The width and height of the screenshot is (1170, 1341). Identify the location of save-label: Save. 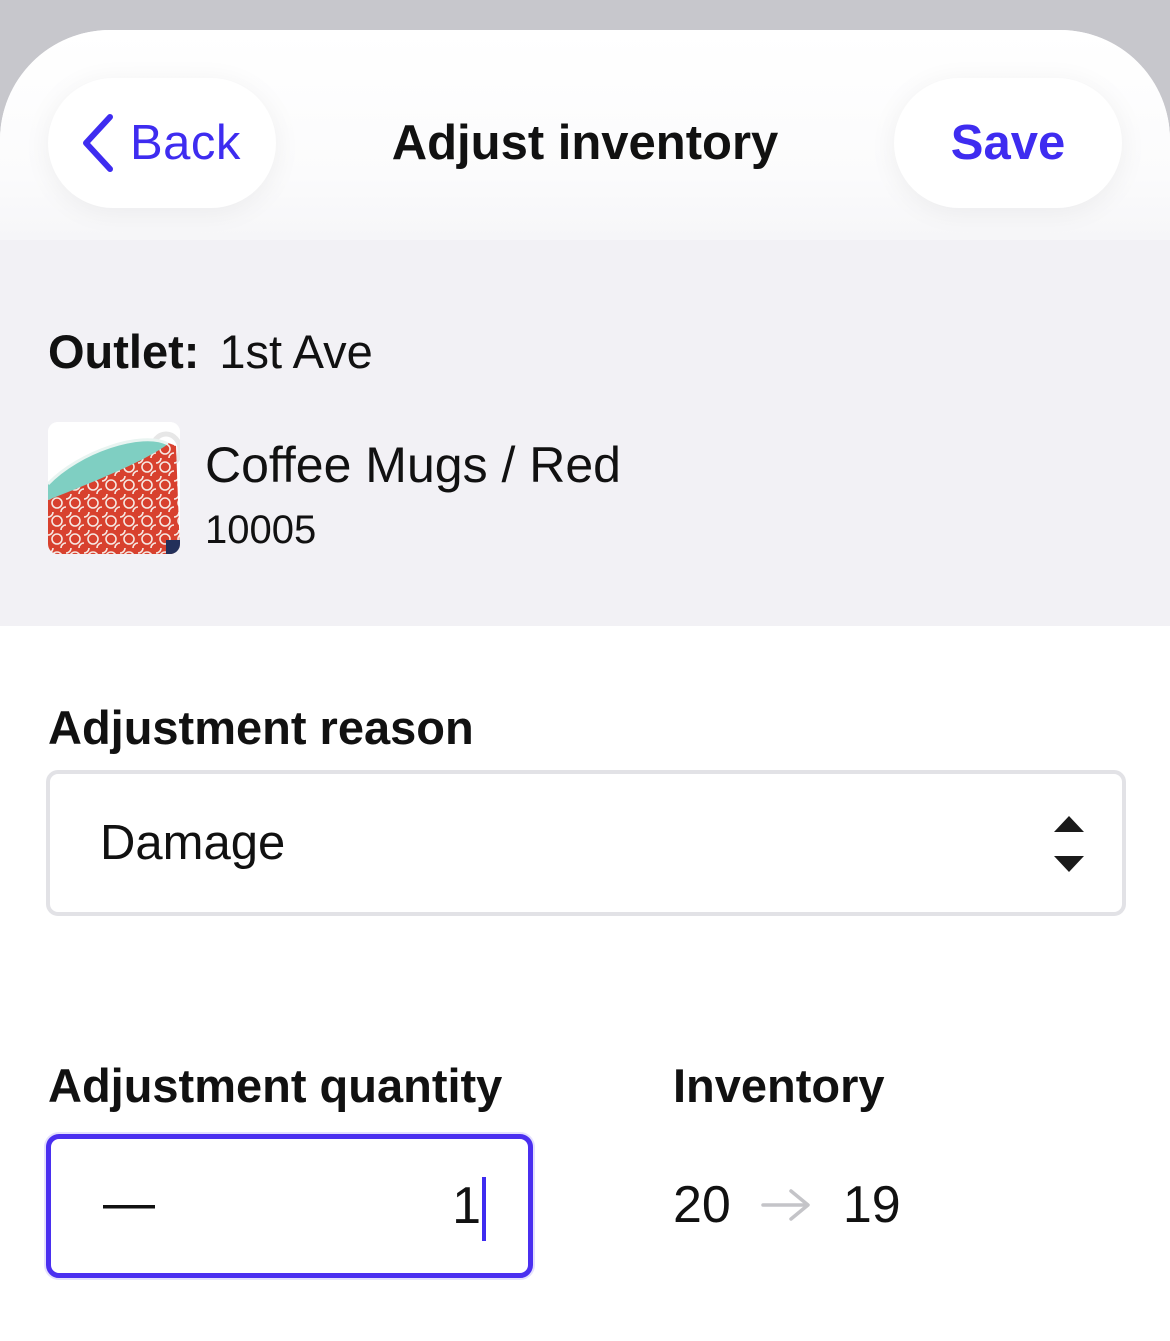
(1008, 143).